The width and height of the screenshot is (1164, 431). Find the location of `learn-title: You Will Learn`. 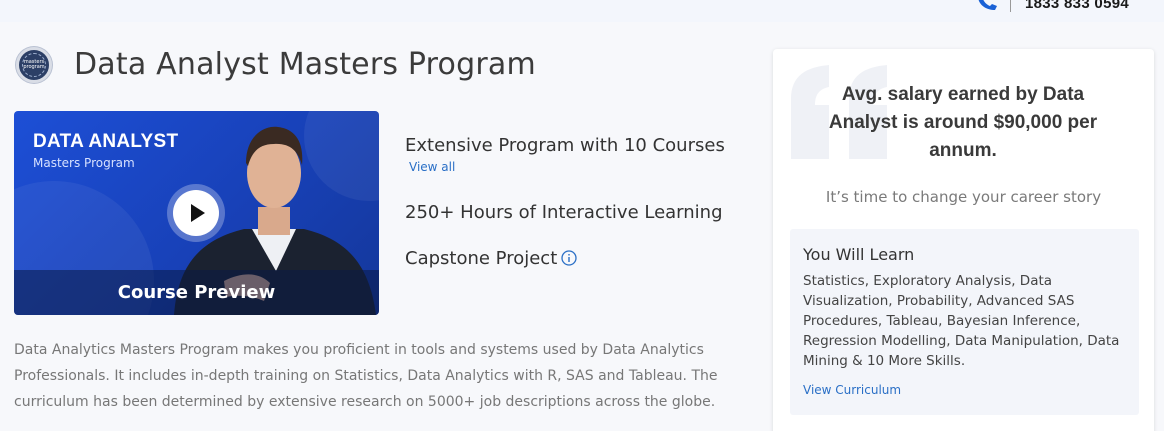

learn-title: You Will Learn is located at coordinates (859, 254).